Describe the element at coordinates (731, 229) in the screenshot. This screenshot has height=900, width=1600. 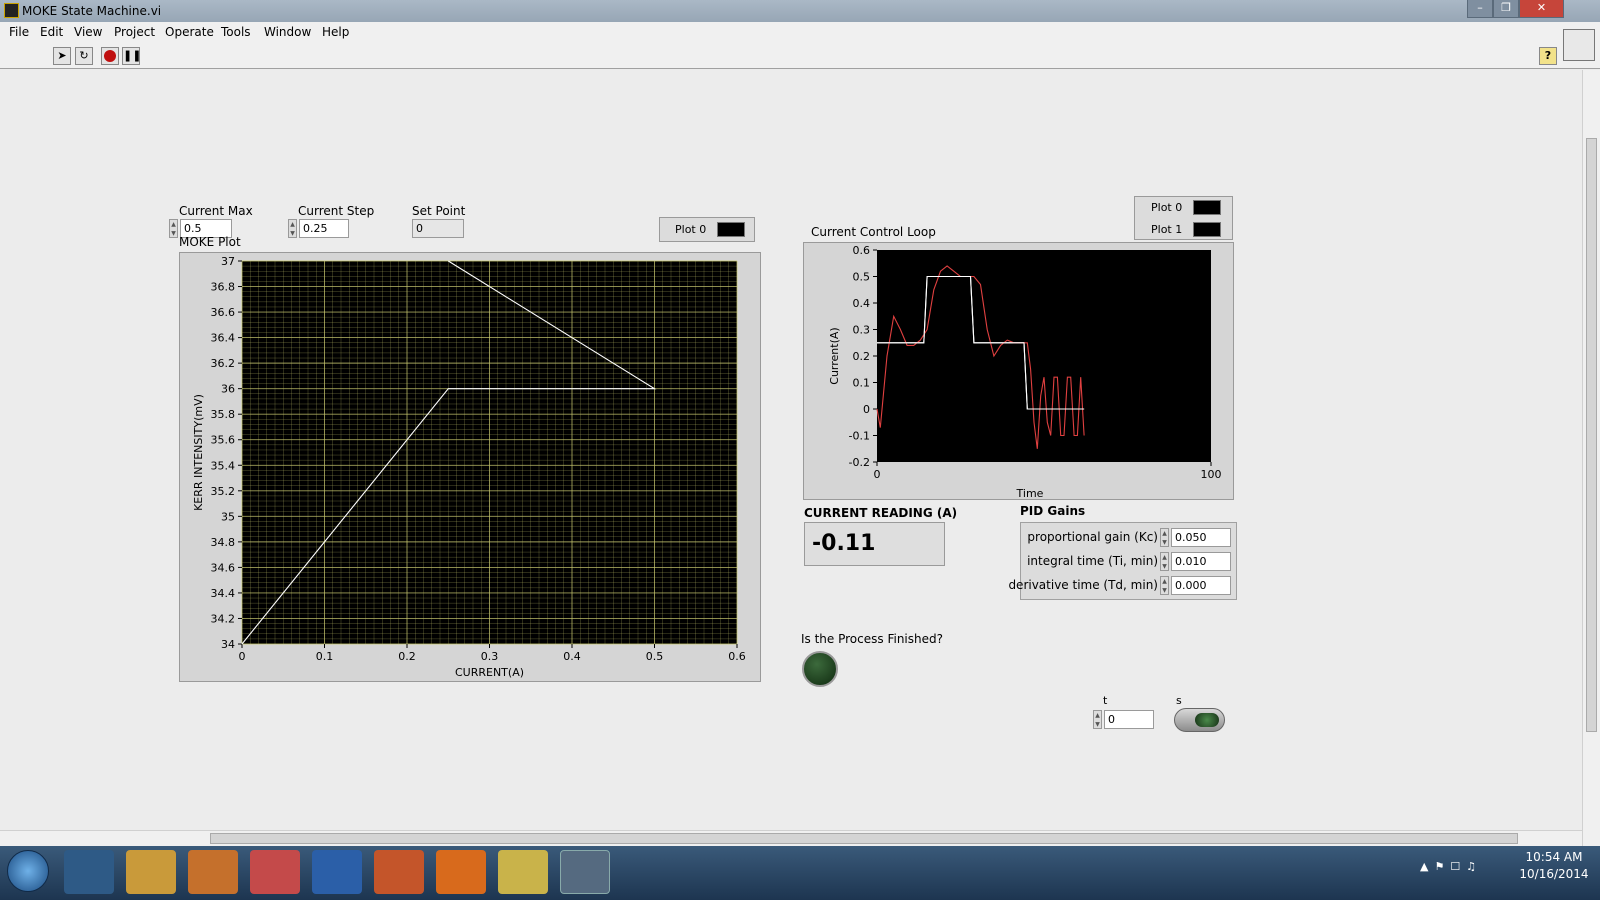
I see `moke-legend-swatch` at that location.